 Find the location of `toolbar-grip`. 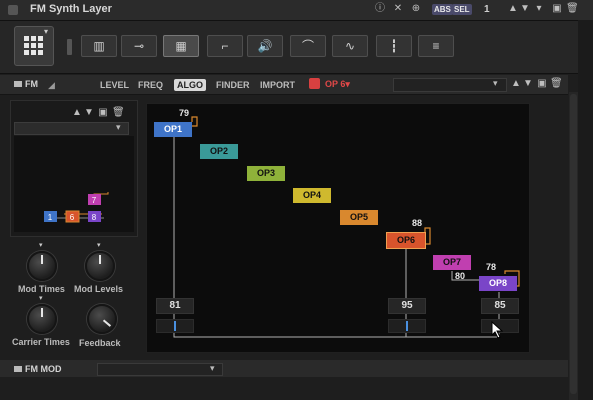

toolbar-grip is located at coordinates (69, 47).